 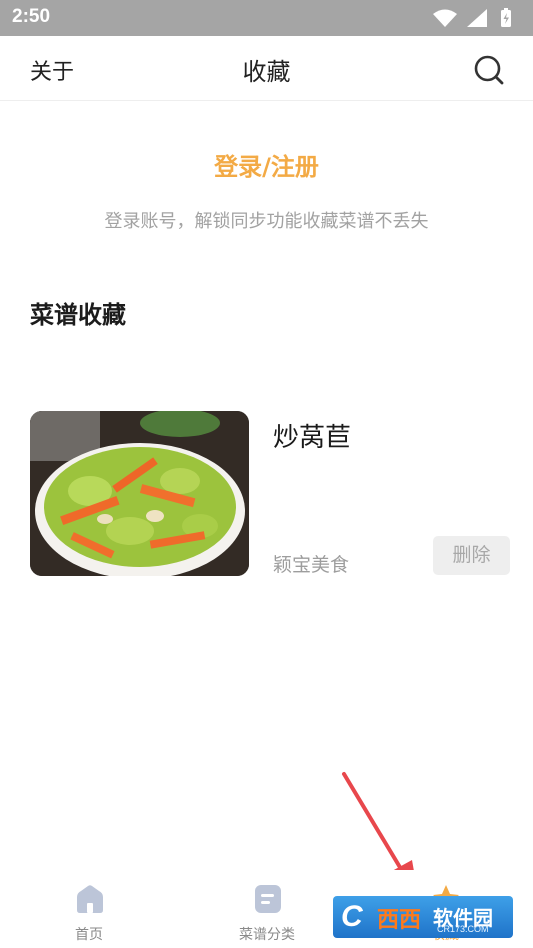 What do you see at coordinates (78, 315) in the screenshot?
I see `section-title: 菜谱收藏` at bounding box center [78, 315].